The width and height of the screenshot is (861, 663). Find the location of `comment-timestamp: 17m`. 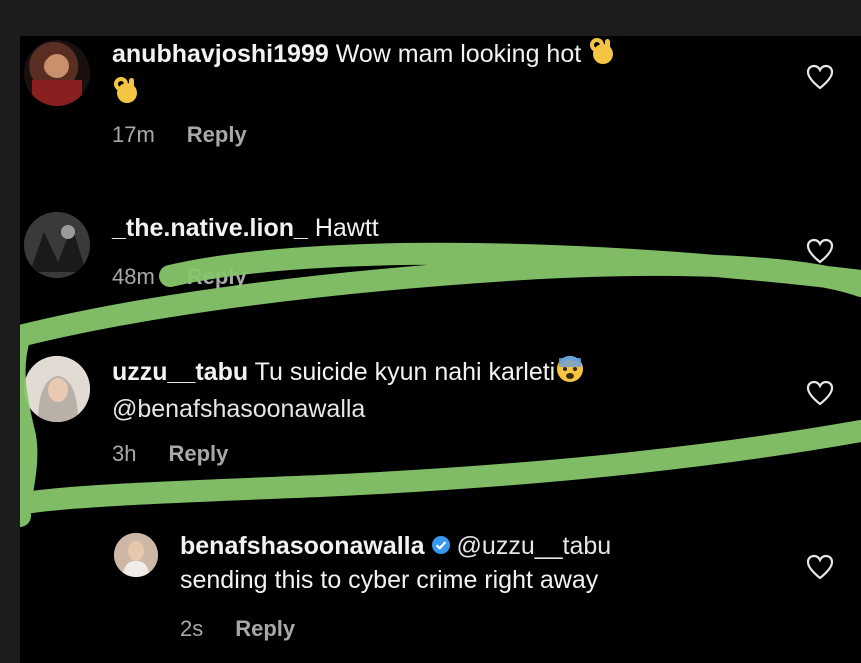

comment-timestamp: 17m is located at coordinates (133, 134).